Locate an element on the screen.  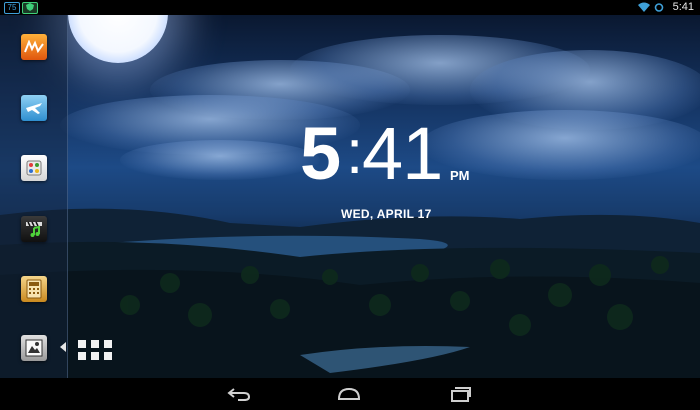
moon is located at coordinates (118, 39).